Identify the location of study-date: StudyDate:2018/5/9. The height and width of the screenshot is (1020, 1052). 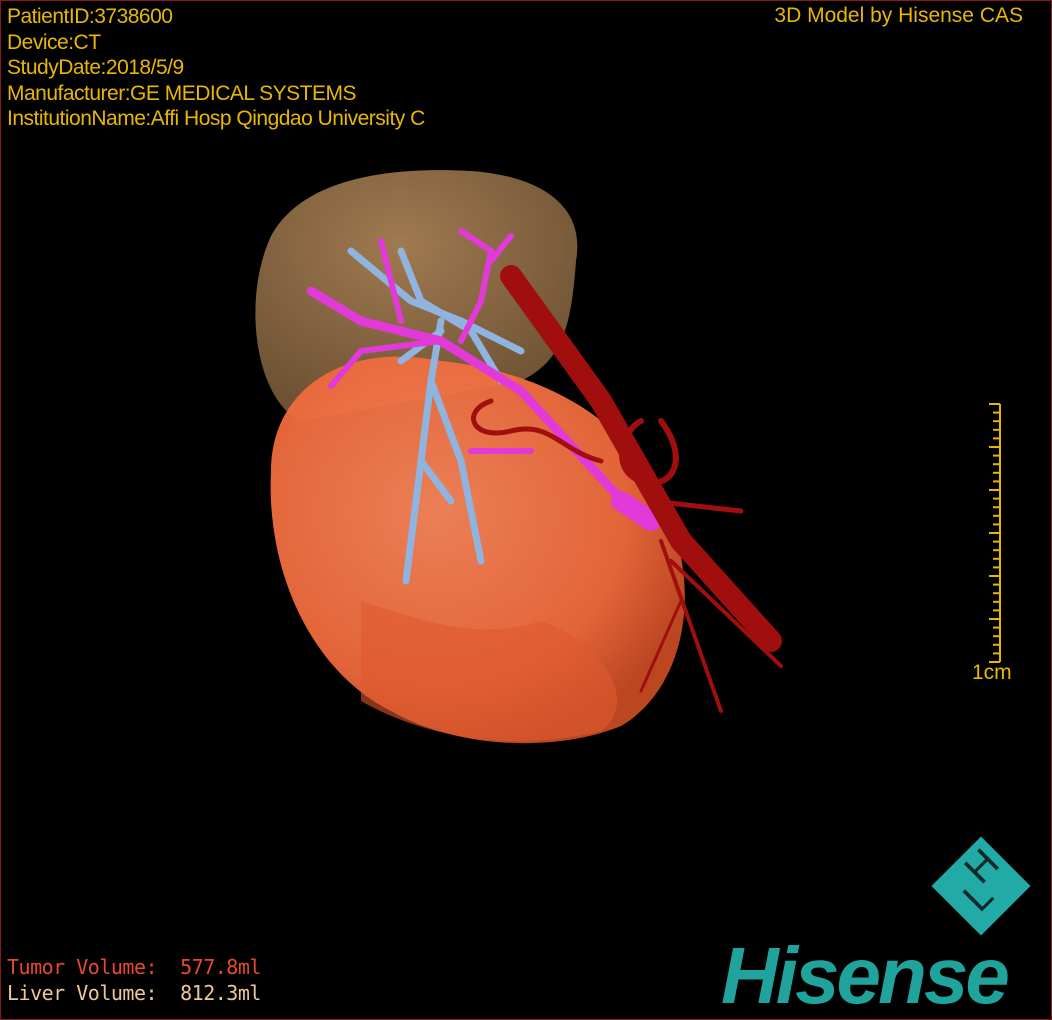
(95, 67).